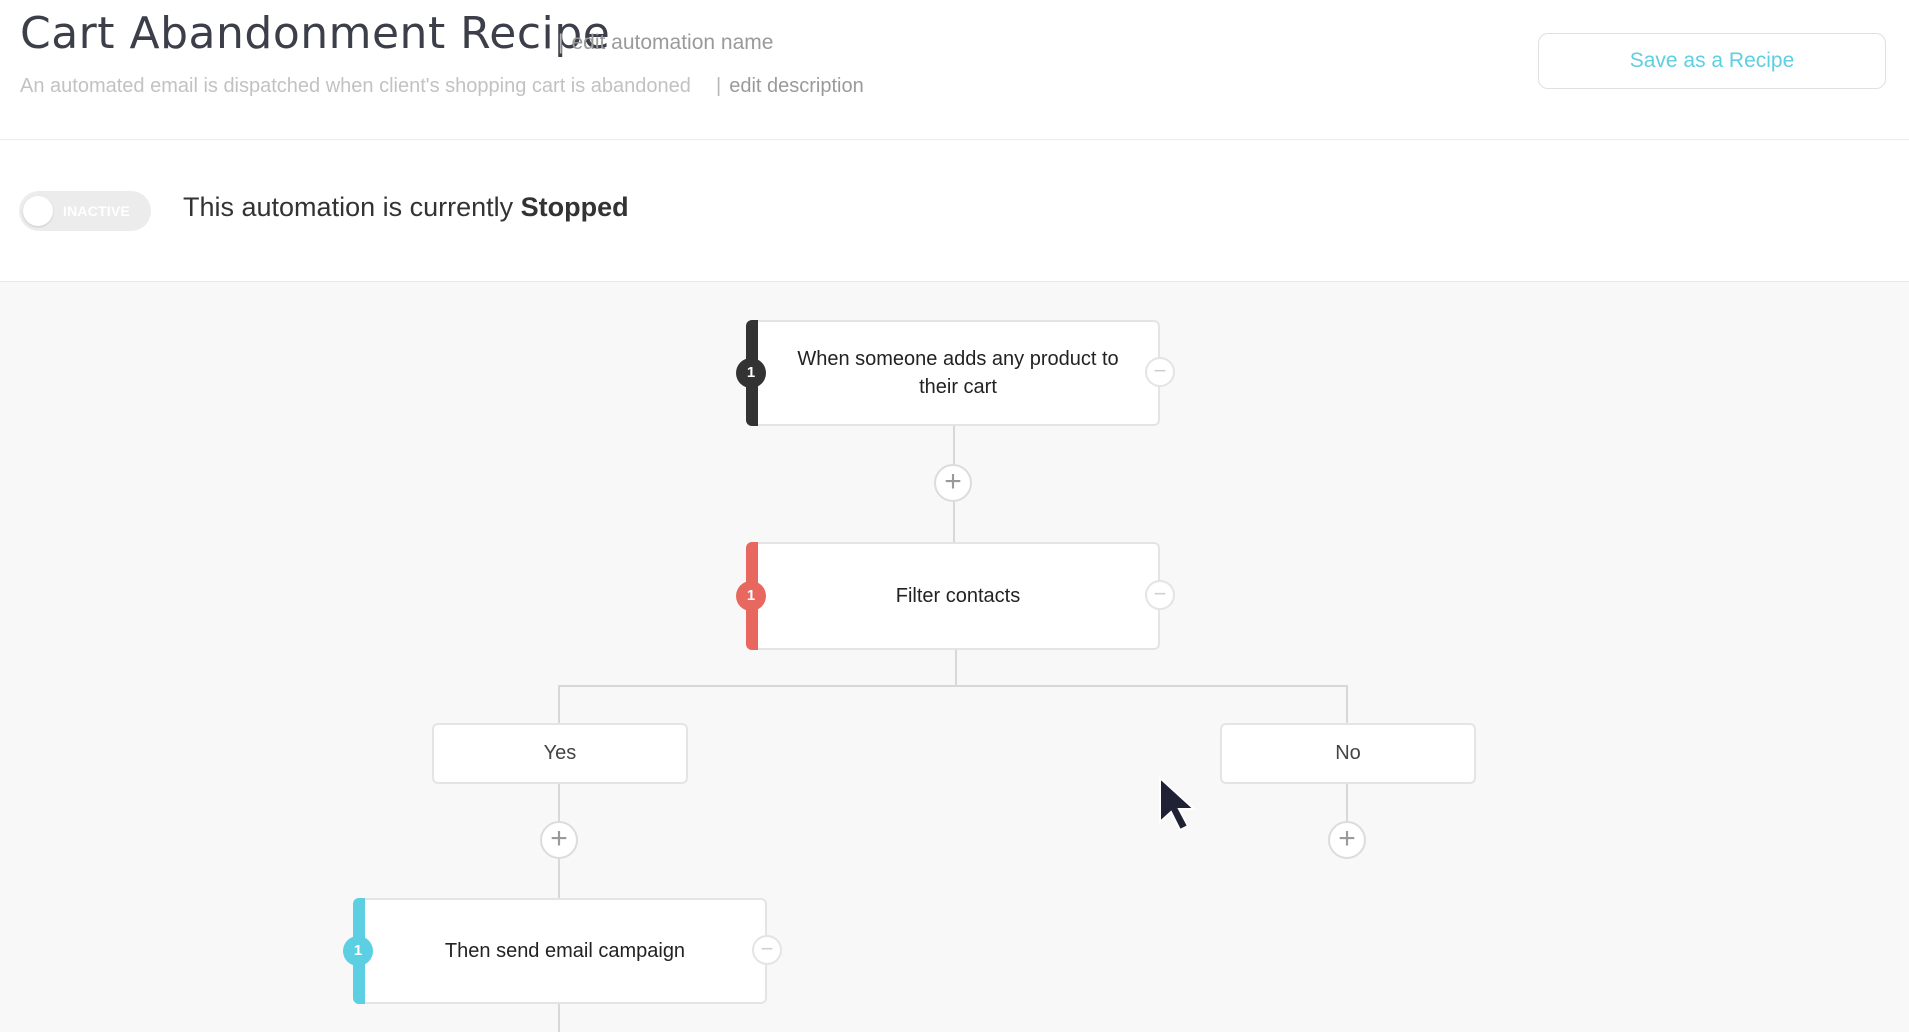 Image resolution: width=1909 pixels, height=1032 pixels. Describe the element at coordinates (672, 42) in the screenshot. I see `edit-automation-name-label: edit automation name` at that location.